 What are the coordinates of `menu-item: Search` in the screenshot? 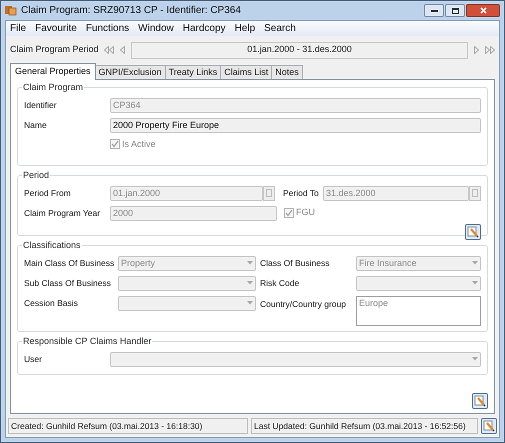 It's located at (280, 28).